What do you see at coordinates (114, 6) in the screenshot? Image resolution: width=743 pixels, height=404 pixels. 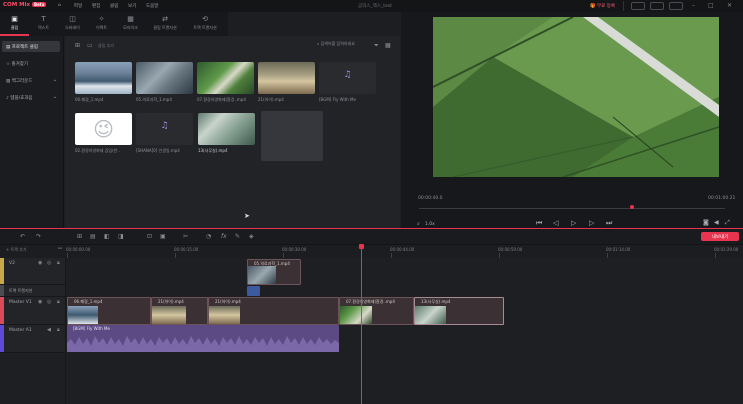 I see `menu-clip: 클립` at bounding box center [114, 6].